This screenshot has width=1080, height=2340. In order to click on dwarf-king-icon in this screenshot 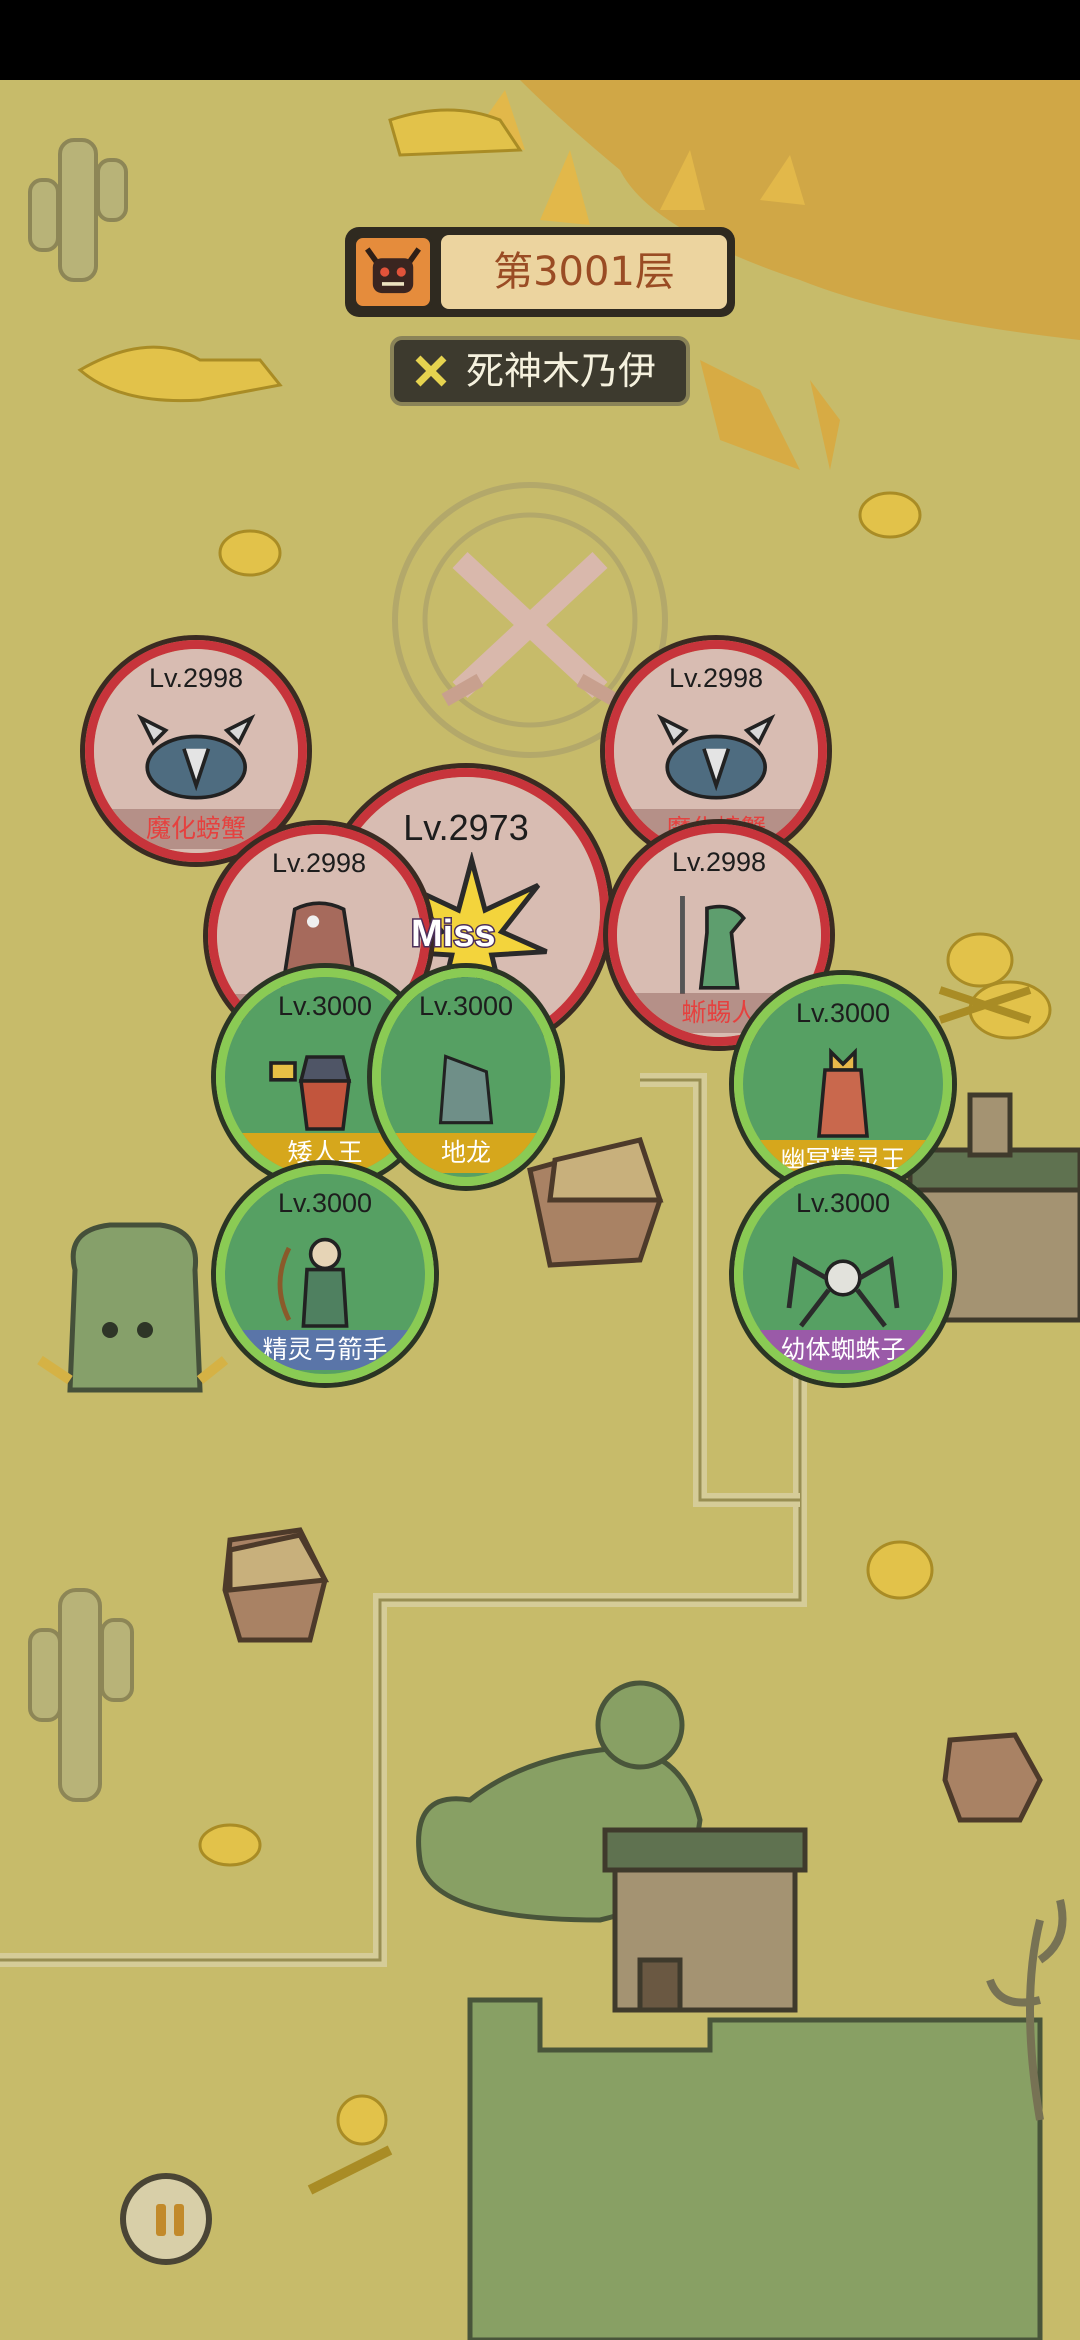, I will do `click(310, 1093)`.